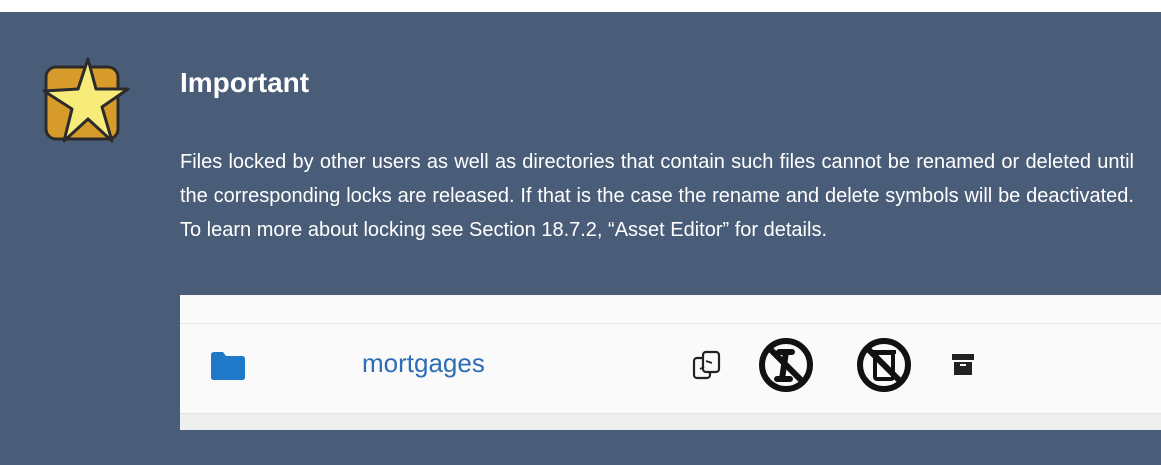  Describe the element at coordinates (707, 366) in the screenshot. I see `copy-icon` at that location.